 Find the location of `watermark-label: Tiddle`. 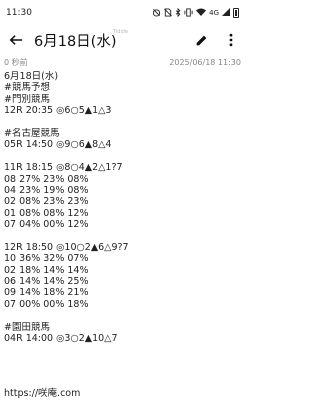

watermark-label: Tiddle is located at coordinates (121, 32).